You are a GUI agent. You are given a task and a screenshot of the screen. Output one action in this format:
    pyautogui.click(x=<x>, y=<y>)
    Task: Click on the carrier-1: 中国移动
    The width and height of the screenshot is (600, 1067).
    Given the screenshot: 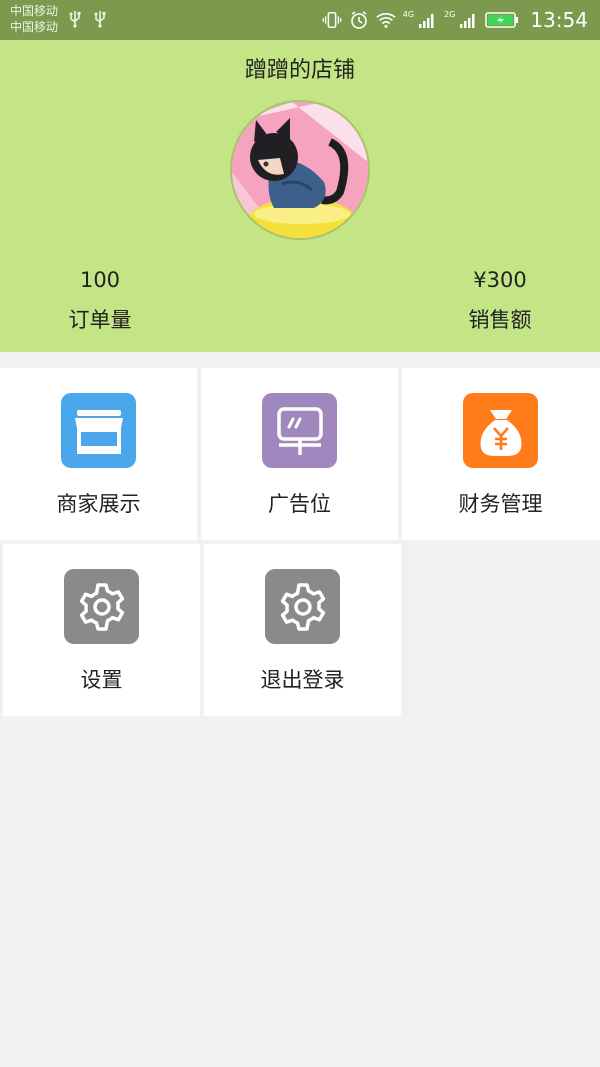 What is the action you would take?
    pyautogui.click(x=34, y=11)
    